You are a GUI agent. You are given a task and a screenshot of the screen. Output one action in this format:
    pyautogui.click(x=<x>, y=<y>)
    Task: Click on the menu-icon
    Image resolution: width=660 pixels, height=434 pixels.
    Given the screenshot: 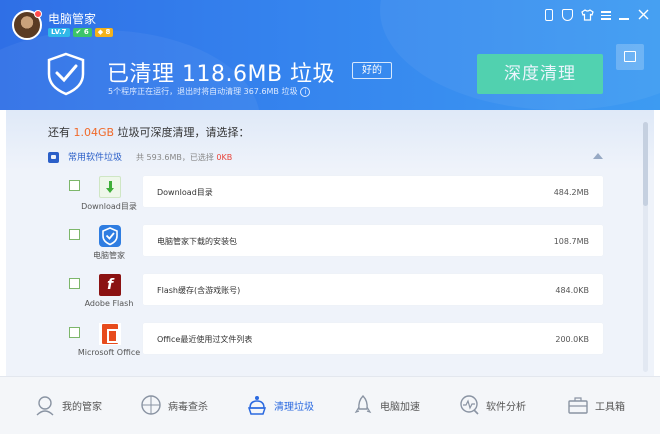 What is the action you would take?
    pyautogui.click(x=606, y=12)
    